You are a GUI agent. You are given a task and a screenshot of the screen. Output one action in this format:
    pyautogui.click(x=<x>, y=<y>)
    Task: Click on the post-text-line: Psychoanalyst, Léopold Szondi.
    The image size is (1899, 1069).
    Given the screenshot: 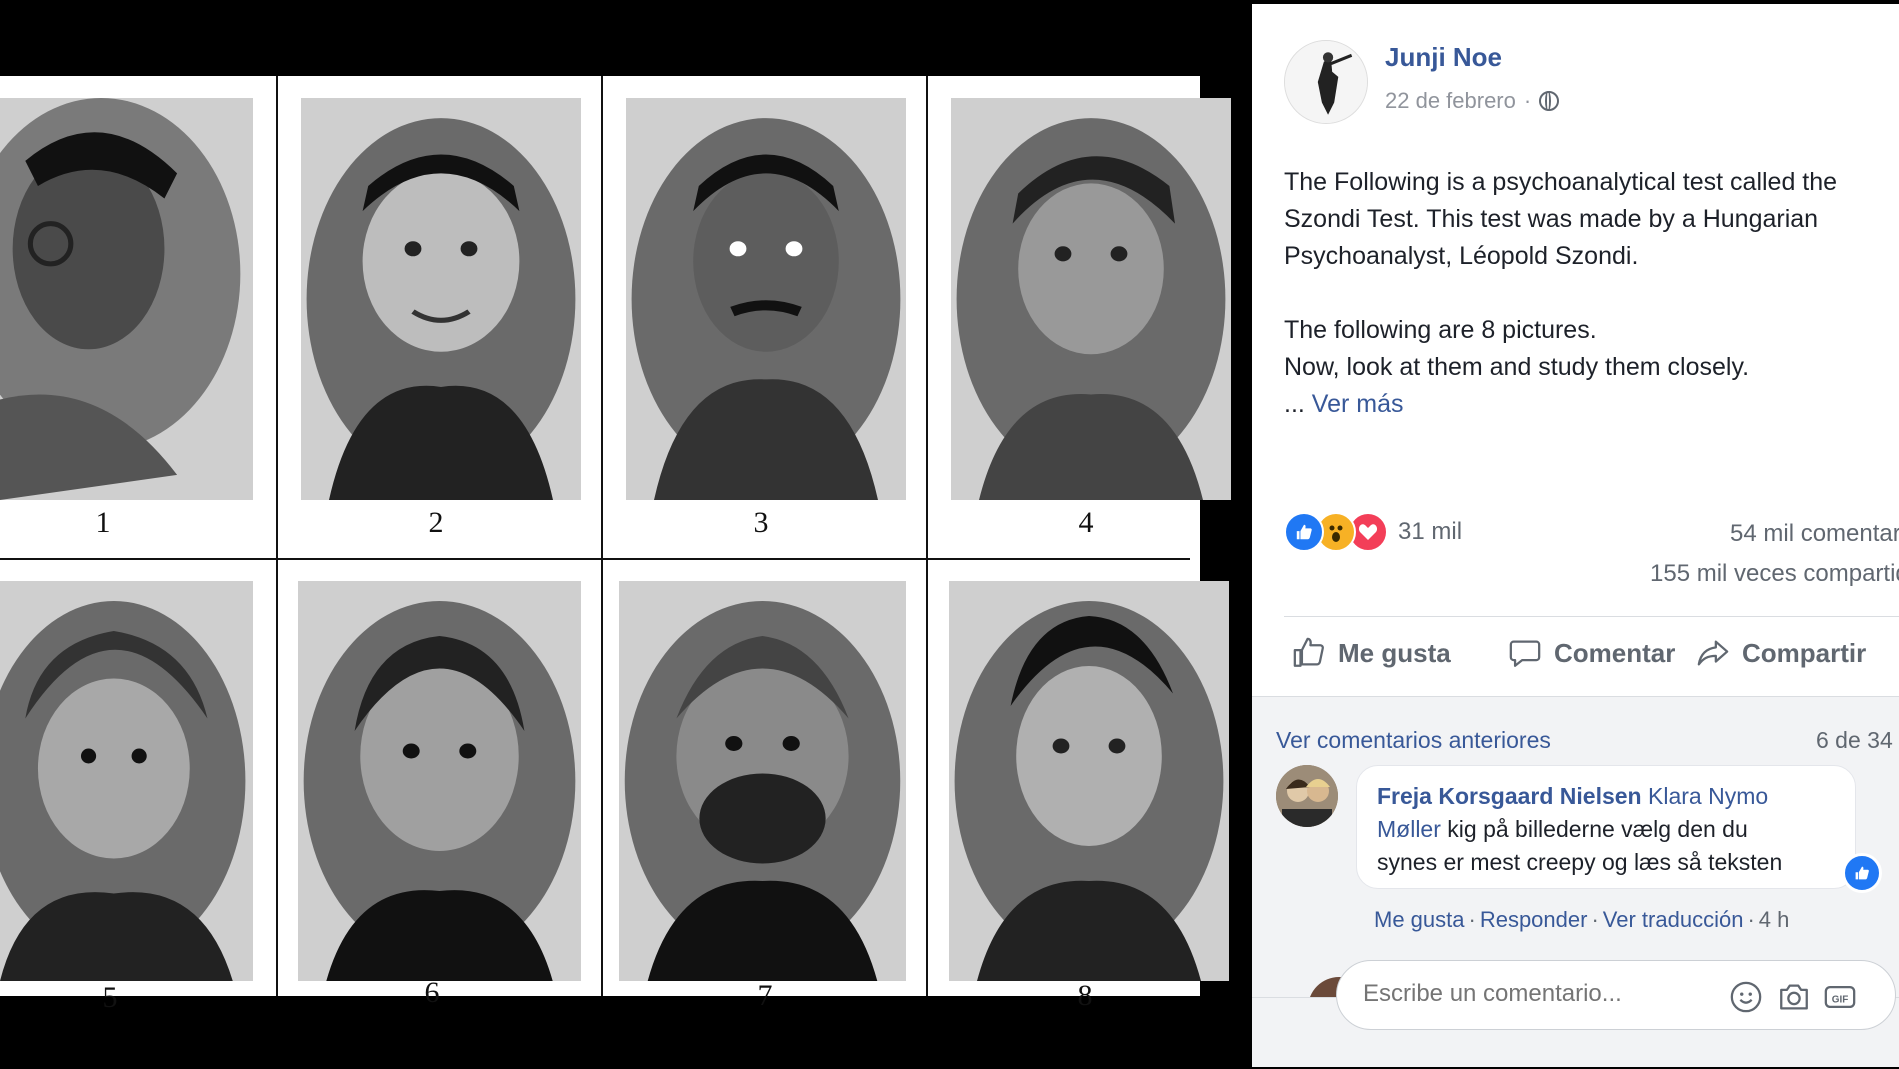 What is the action you would take?
    pyautogui.click(x=1461, y=256)
    